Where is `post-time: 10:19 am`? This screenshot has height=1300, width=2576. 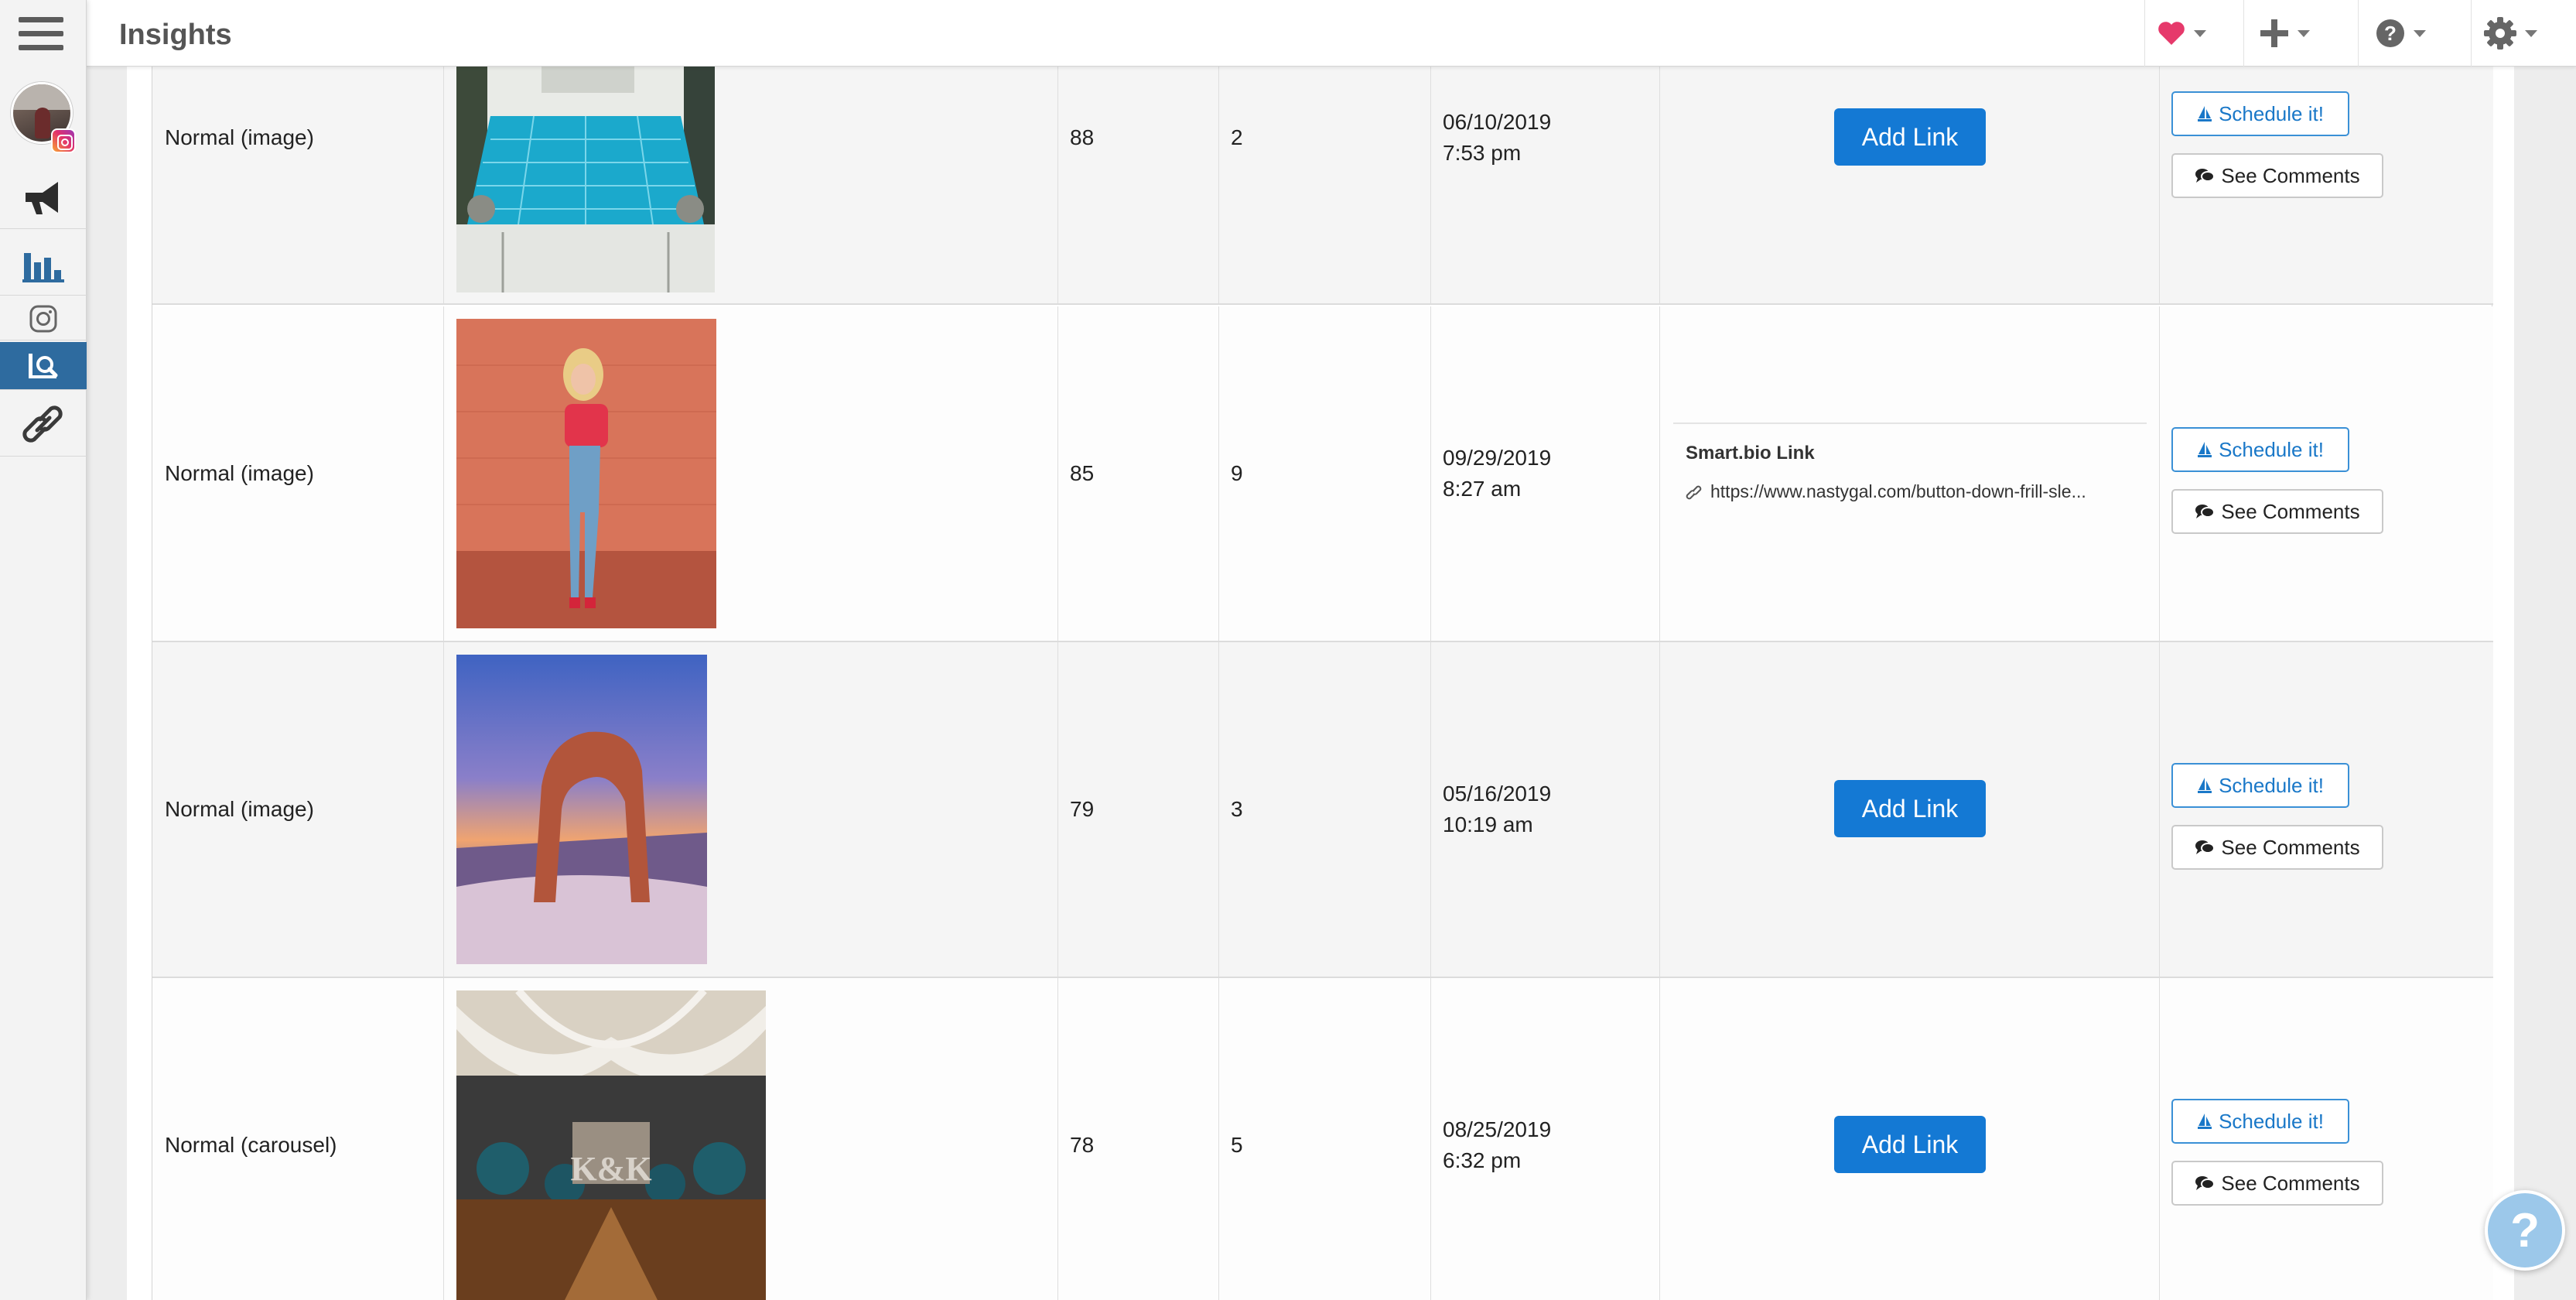
post-time: 10:19 am is located at coordinates (1488, 824).